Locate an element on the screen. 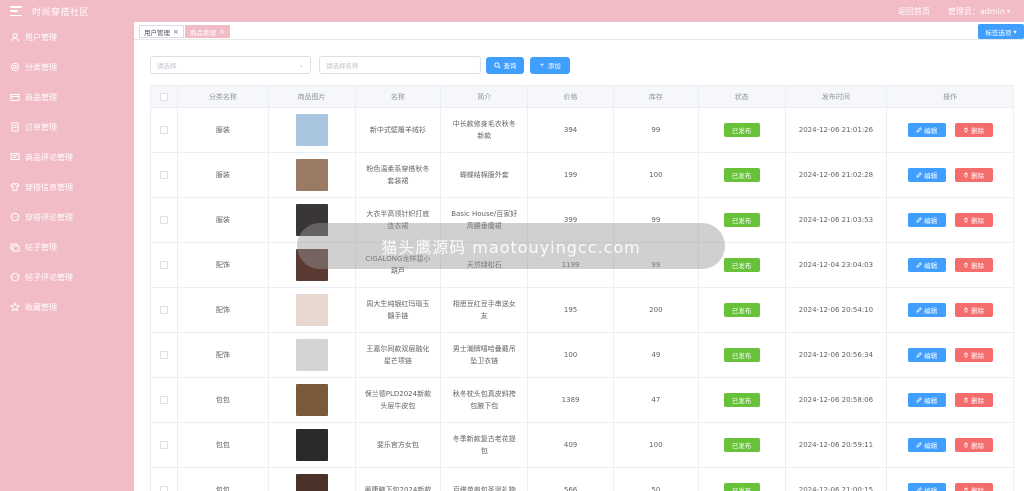 This screenshot has height=491, width=1024. sidebar-item-6: 穿搭信息管理 is located at coordinates (67, 187).